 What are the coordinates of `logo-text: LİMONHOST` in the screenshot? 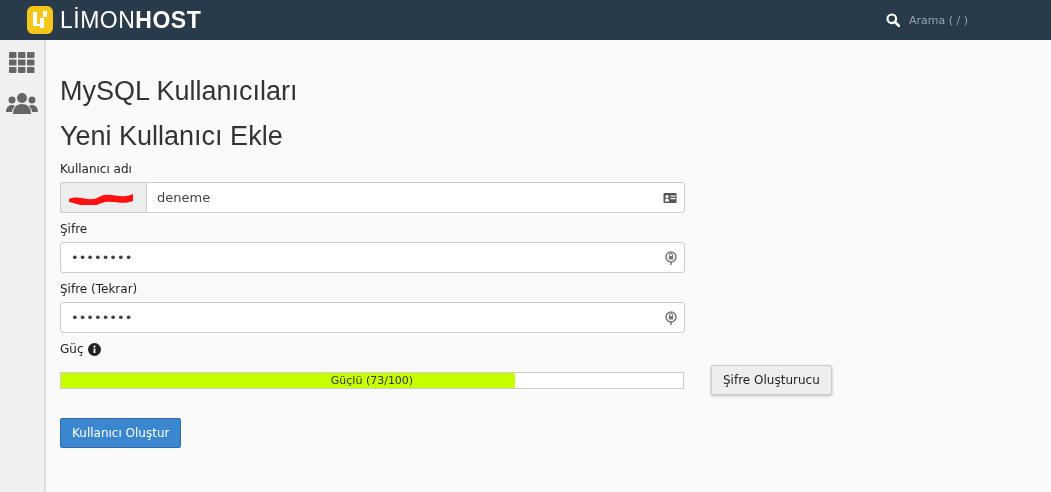 It's located at (131, 20).